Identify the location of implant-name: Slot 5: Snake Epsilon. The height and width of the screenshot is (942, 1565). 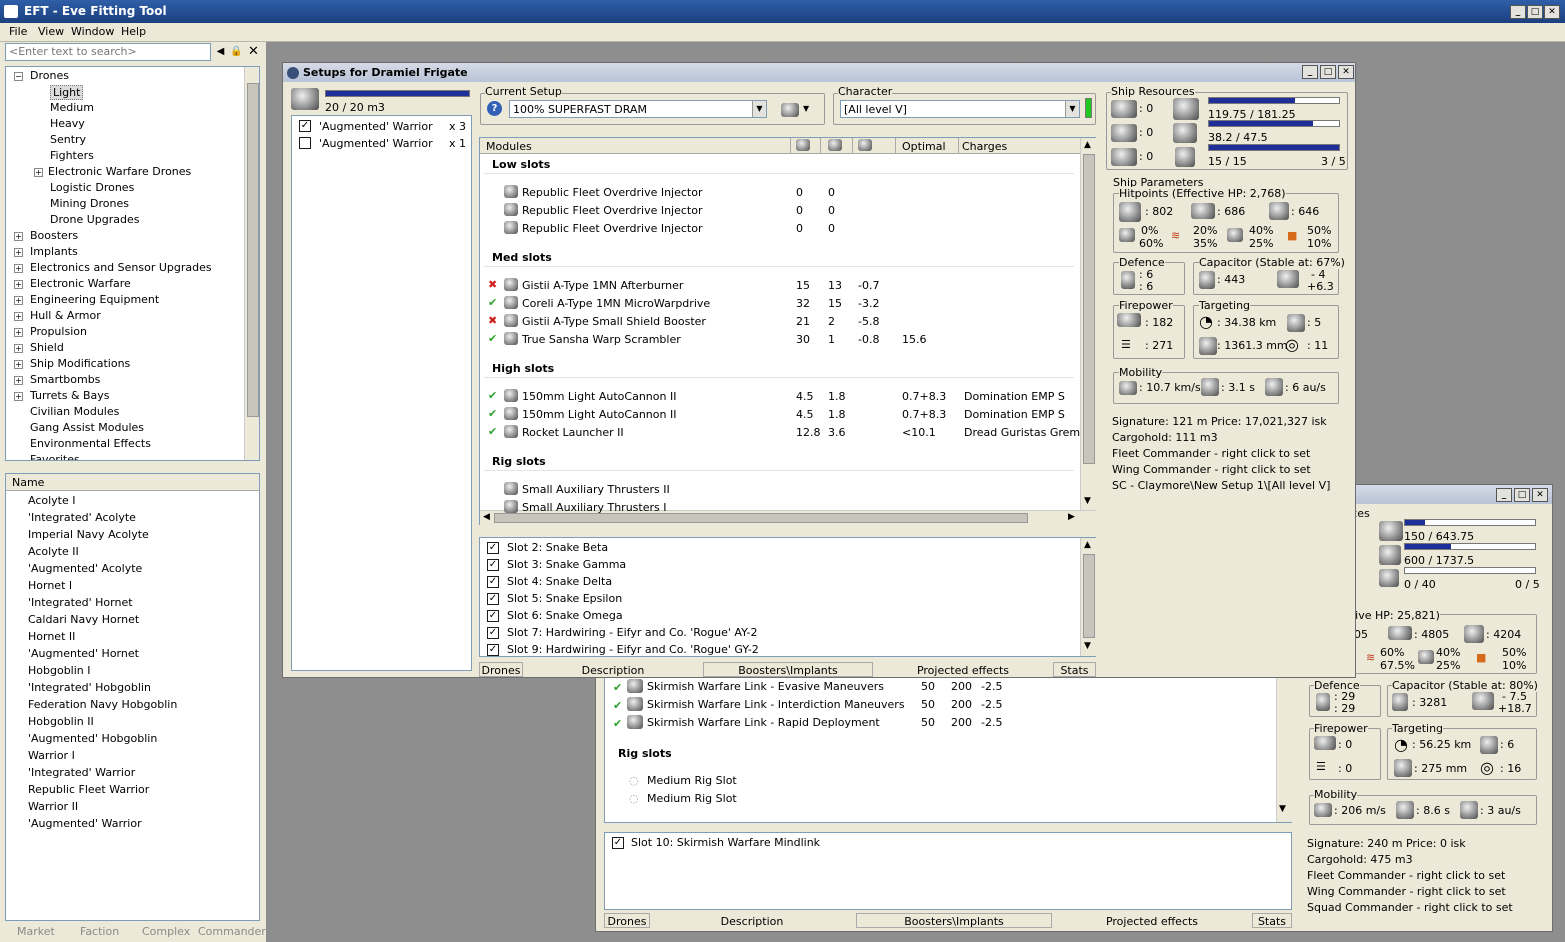
(564, 598).